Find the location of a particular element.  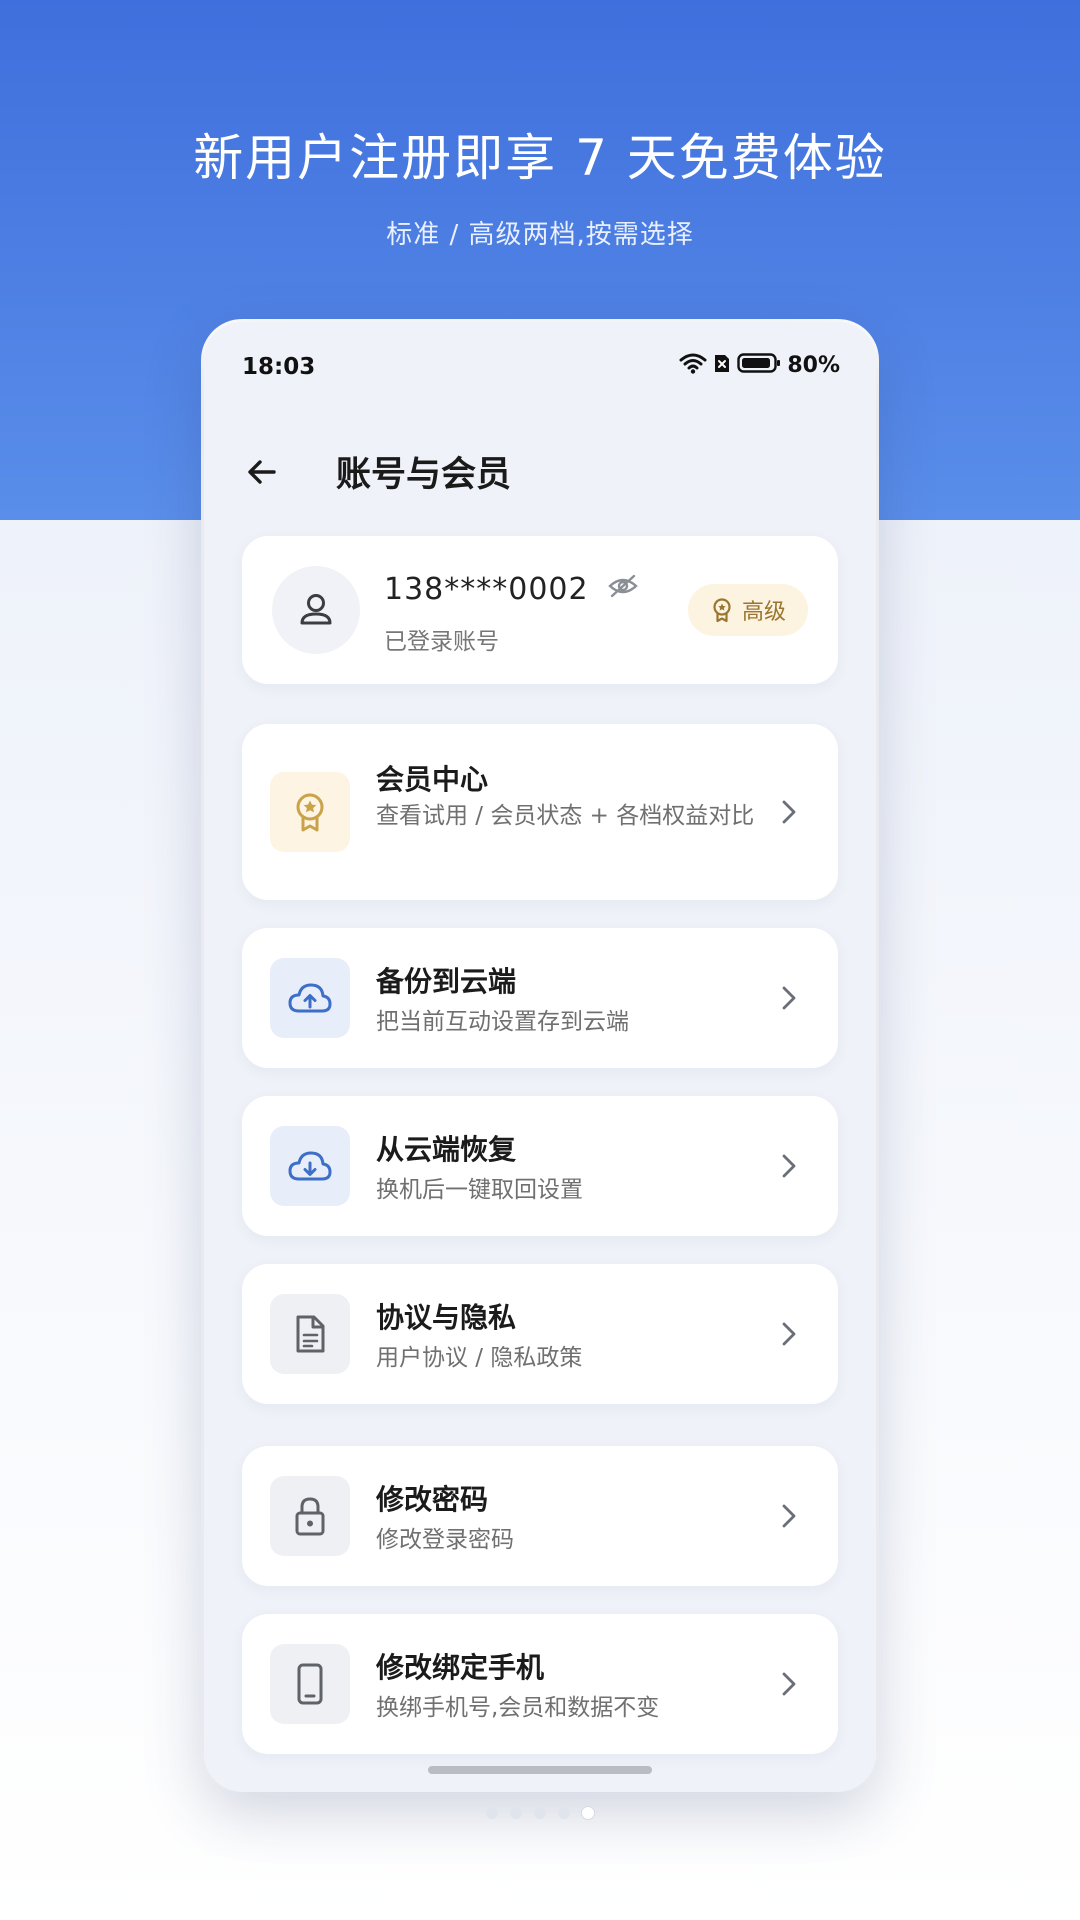

menu-item-desc: 换机后一键取回设置 is located at coordinates (479, 1190).